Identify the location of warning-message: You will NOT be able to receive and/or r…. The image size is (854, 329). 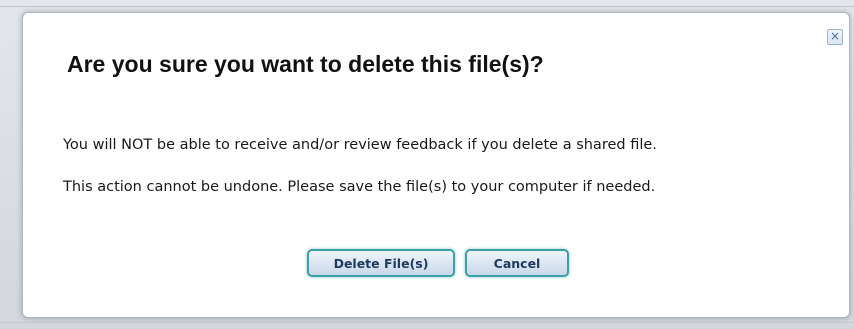
(360, 145).